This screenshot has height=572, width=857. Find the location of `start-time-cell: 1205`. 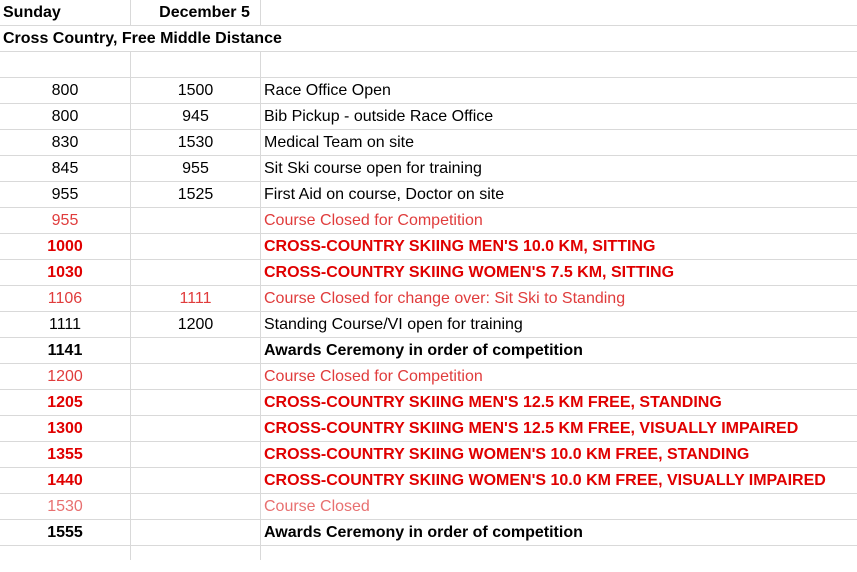

start-time-cell: 1205 is located at coordinates (65, 402).